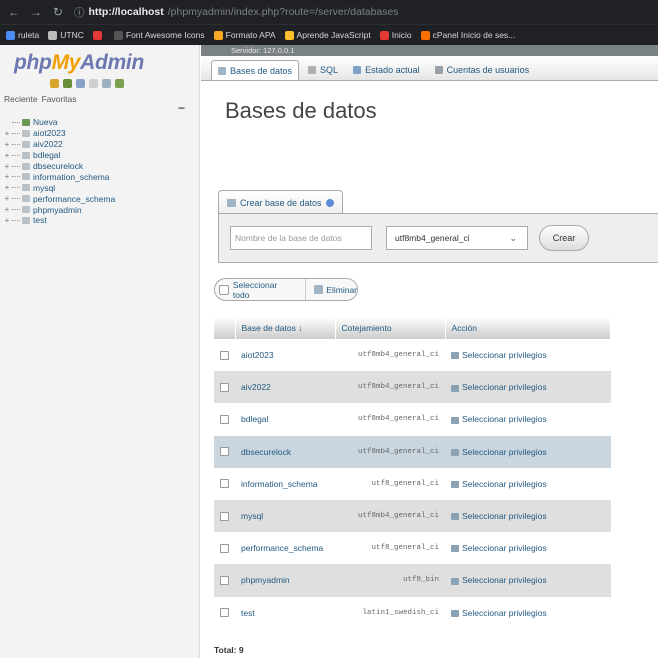 The height and width of the screenshot is (658, 658). I want to click on collapse-all-icon: −, so click(181, 108).